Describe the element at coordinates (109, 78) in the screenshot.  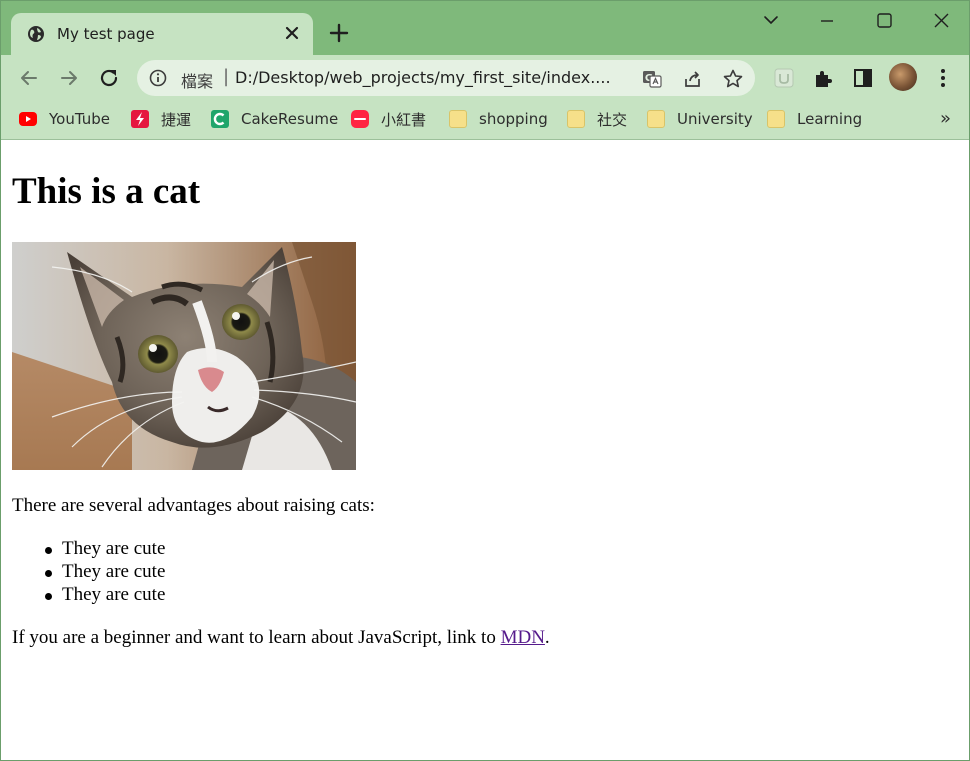
I see `reload-icon` at that location.